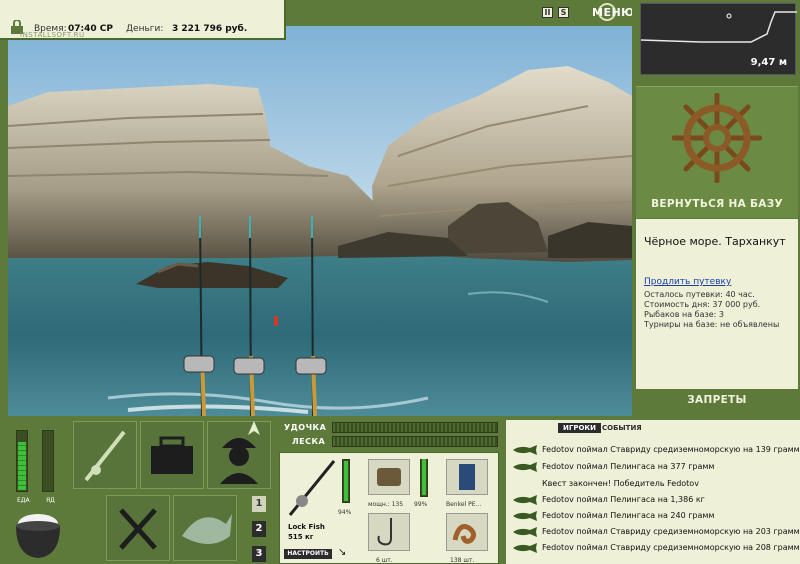  I want to click on info-ticket-left: Осталось путевки: 40 час., so click(699, 294).